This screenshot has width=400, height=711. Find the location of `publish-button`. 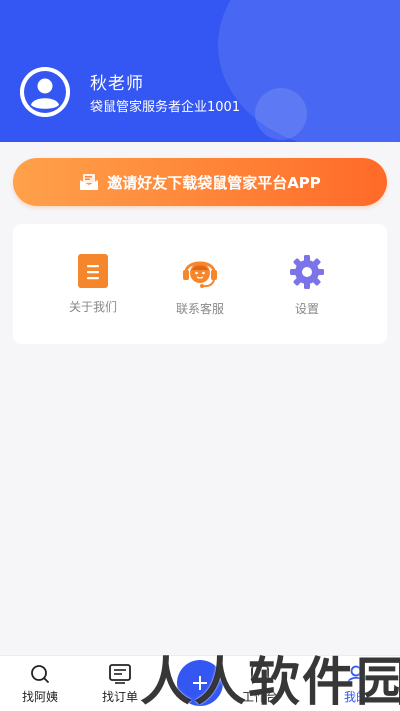

publish-button is located at coordinates (200, 683).